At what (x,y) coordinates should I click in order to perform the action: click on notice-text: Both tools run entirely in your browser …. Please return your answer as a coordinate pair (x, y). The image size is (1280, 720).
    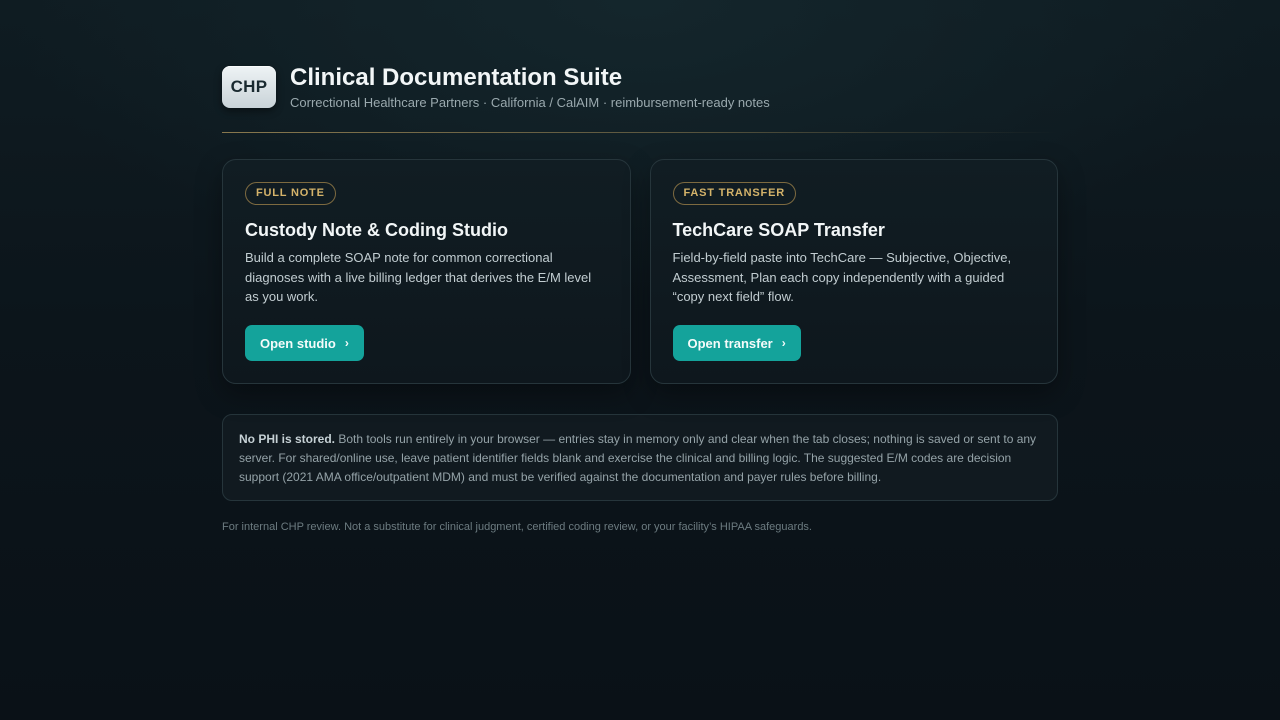
    Looking at the image, I should click on (638, 458).